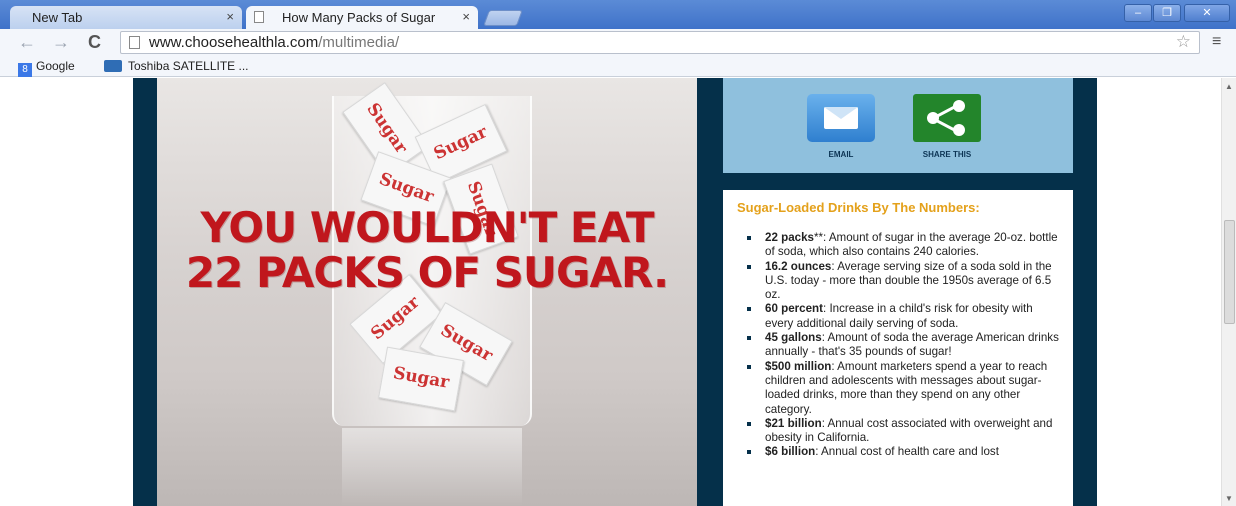 This screenshot has height=506, width=1236. I want to click on fact-figure: 16.2 ounces, so click(798, 266).